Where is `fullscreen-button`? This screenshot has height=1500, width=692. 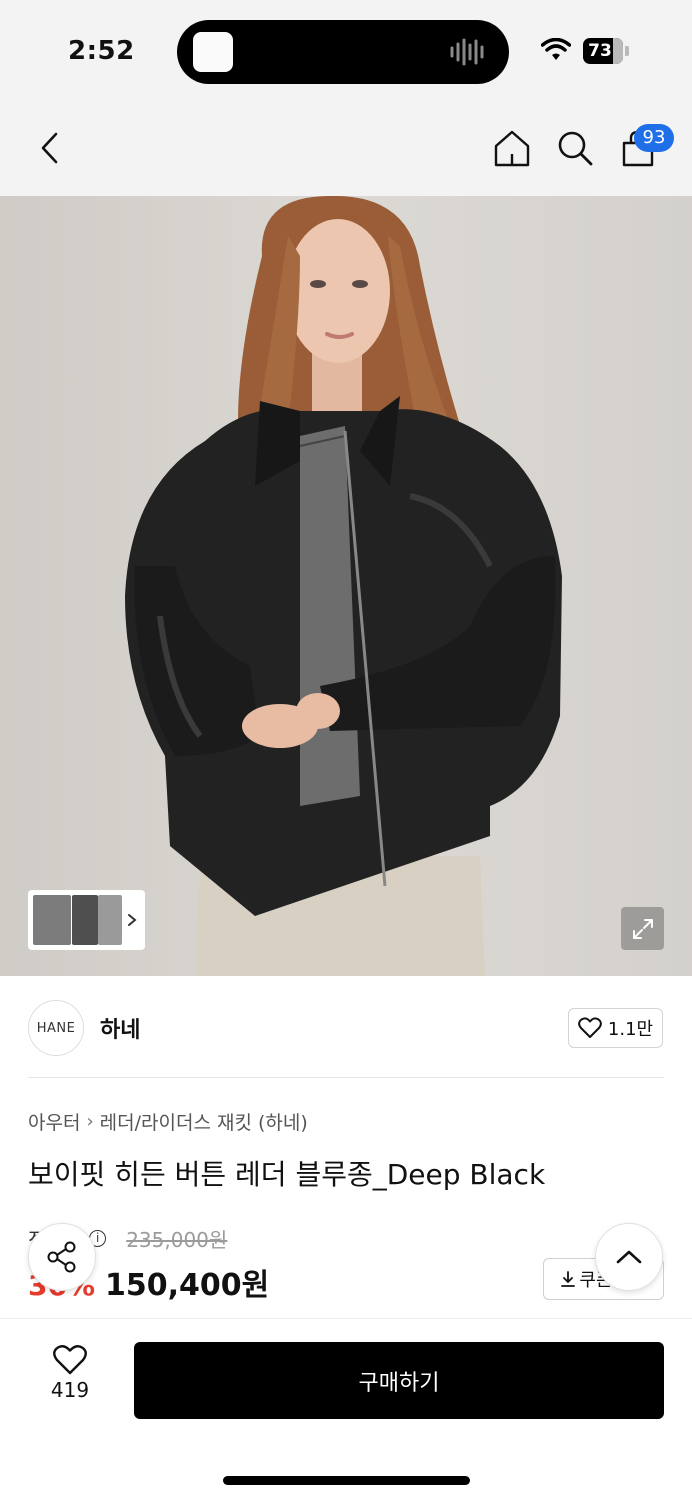
fullscreen-button is located at coordinates (642, 928).